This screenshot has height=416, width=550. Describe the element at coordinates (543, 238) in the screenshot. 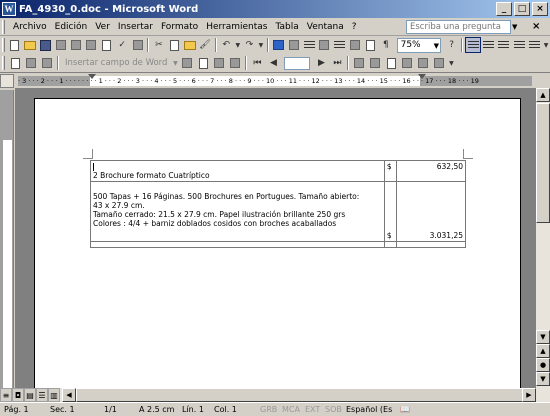

I see `vertical-scrollbar: ▲ ▼ ▲ ● ▼` at that location.